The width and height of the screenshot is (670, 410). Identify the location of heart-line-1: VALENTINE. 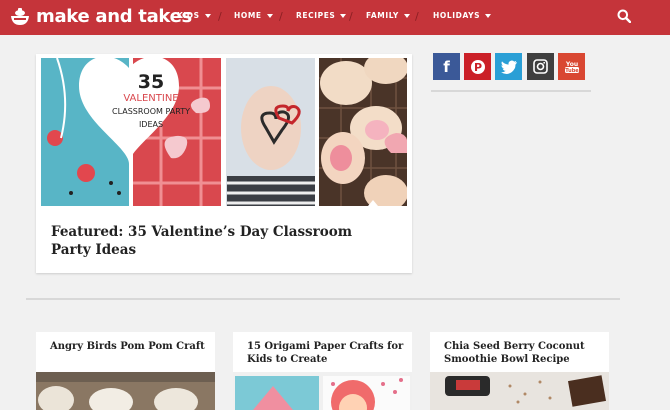
(151, 98).